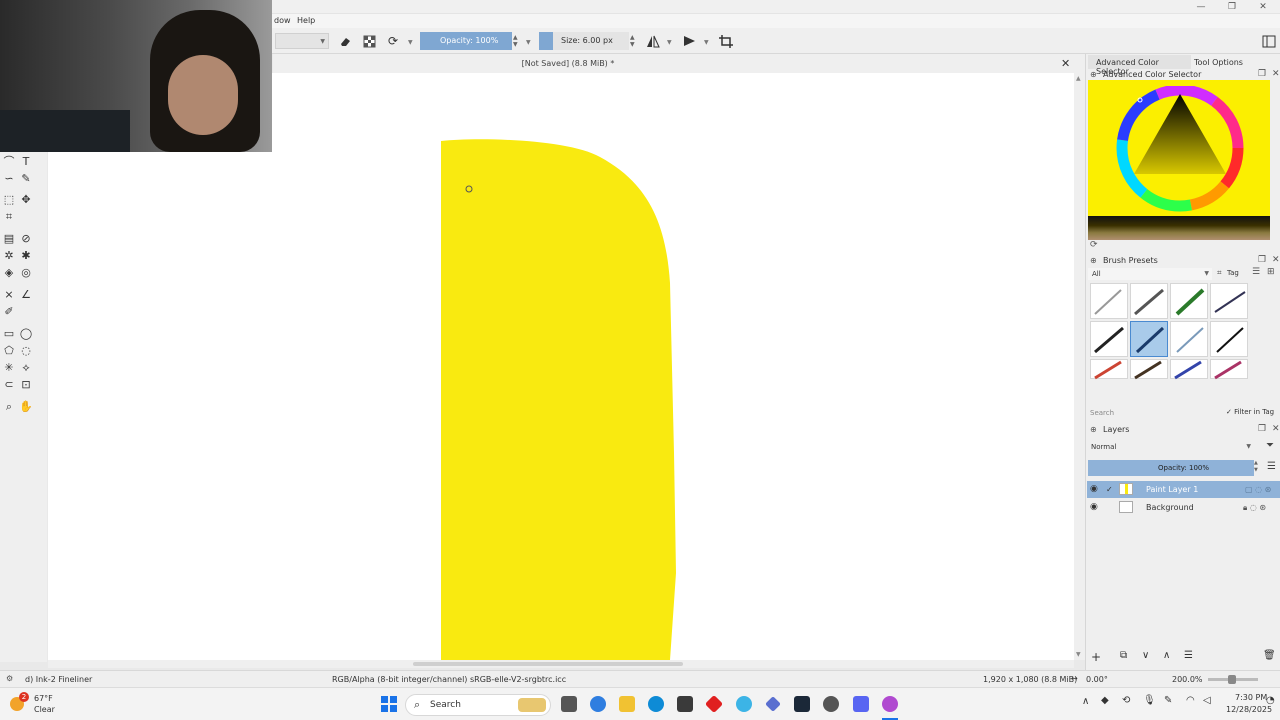  What do you see at coordinates (9, 385) in the screenshot?
I see `bezier-select-icon: ⊂` at bounding box center [9, 385].